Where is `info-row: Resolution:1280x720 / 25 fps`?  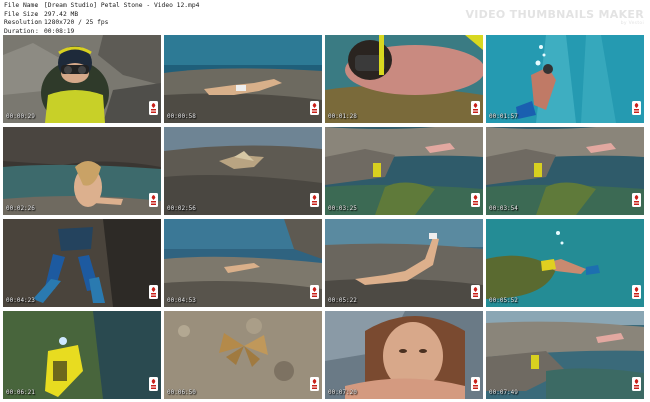
info-row: Resolution:1280x720 / 25 fps is located at coordinates (101, 23).